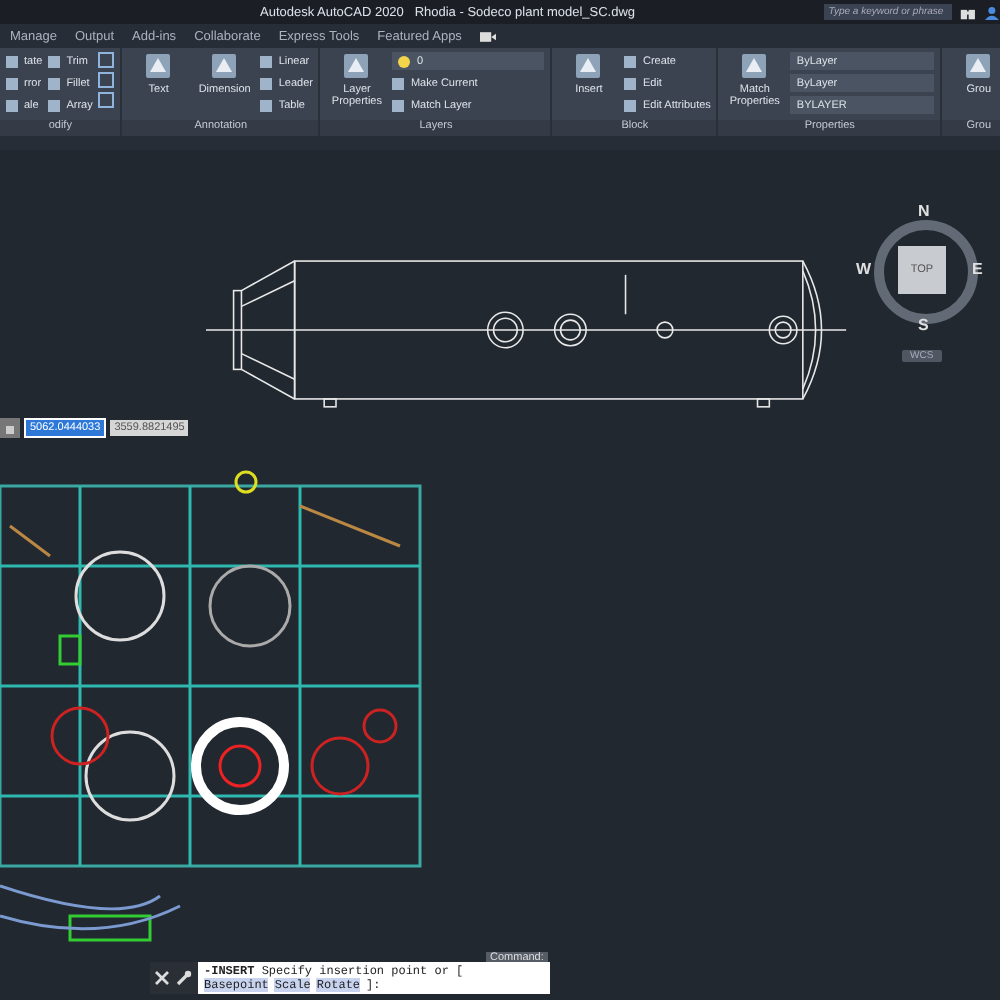 The height and width of the screenshot is (1000, 1000). I want to click on compass-letter: S, so click(923, 326).